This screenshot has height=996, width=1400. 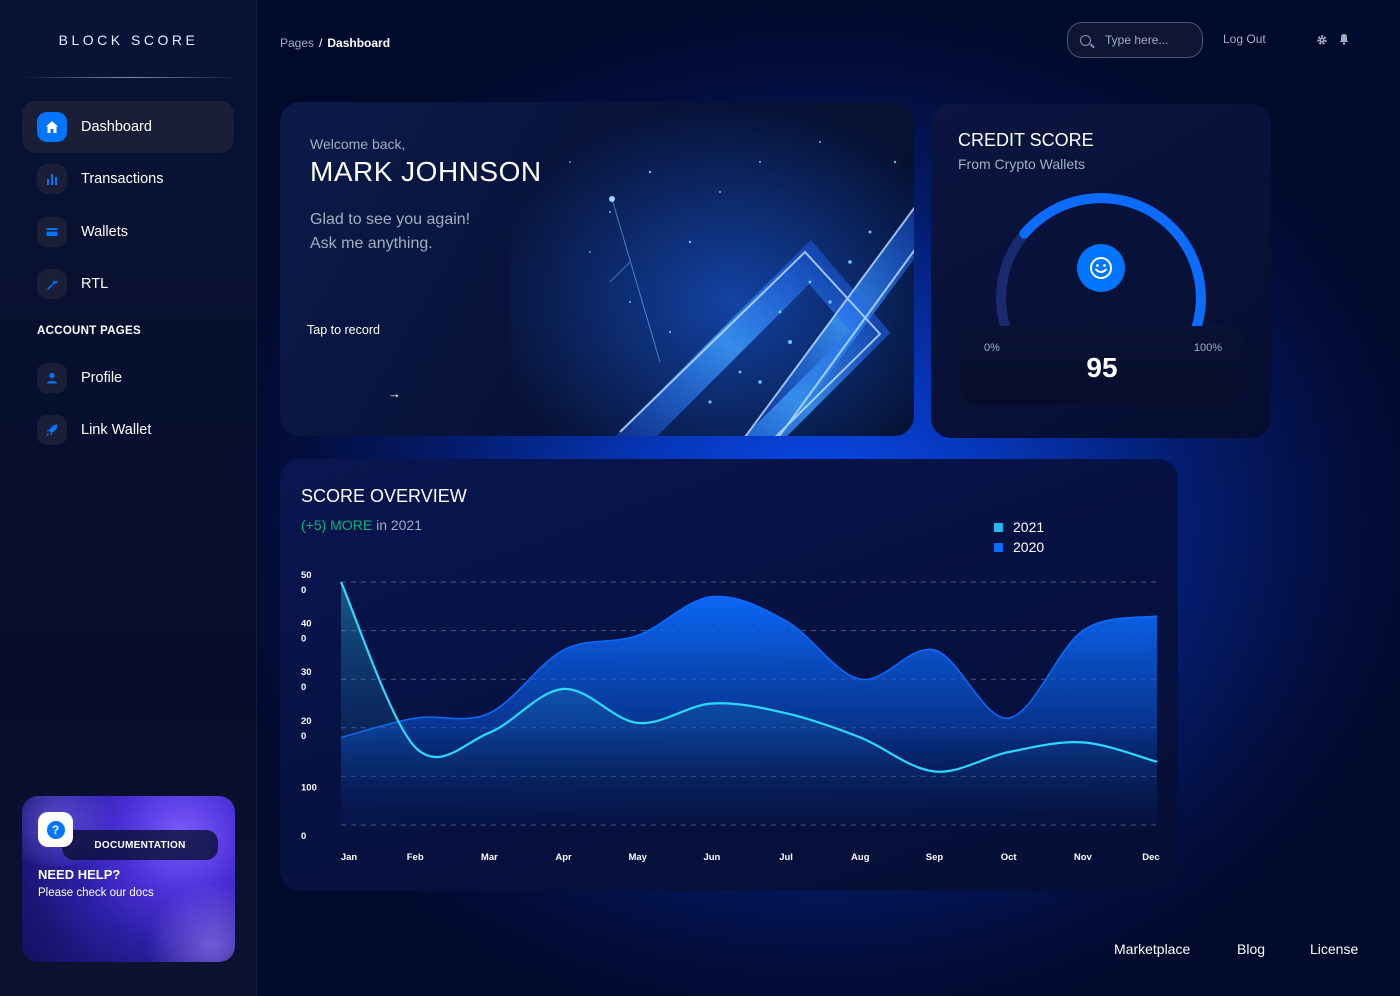 I want to click on breadcrumb-current: Dashboard, so click(x=359, y=43).